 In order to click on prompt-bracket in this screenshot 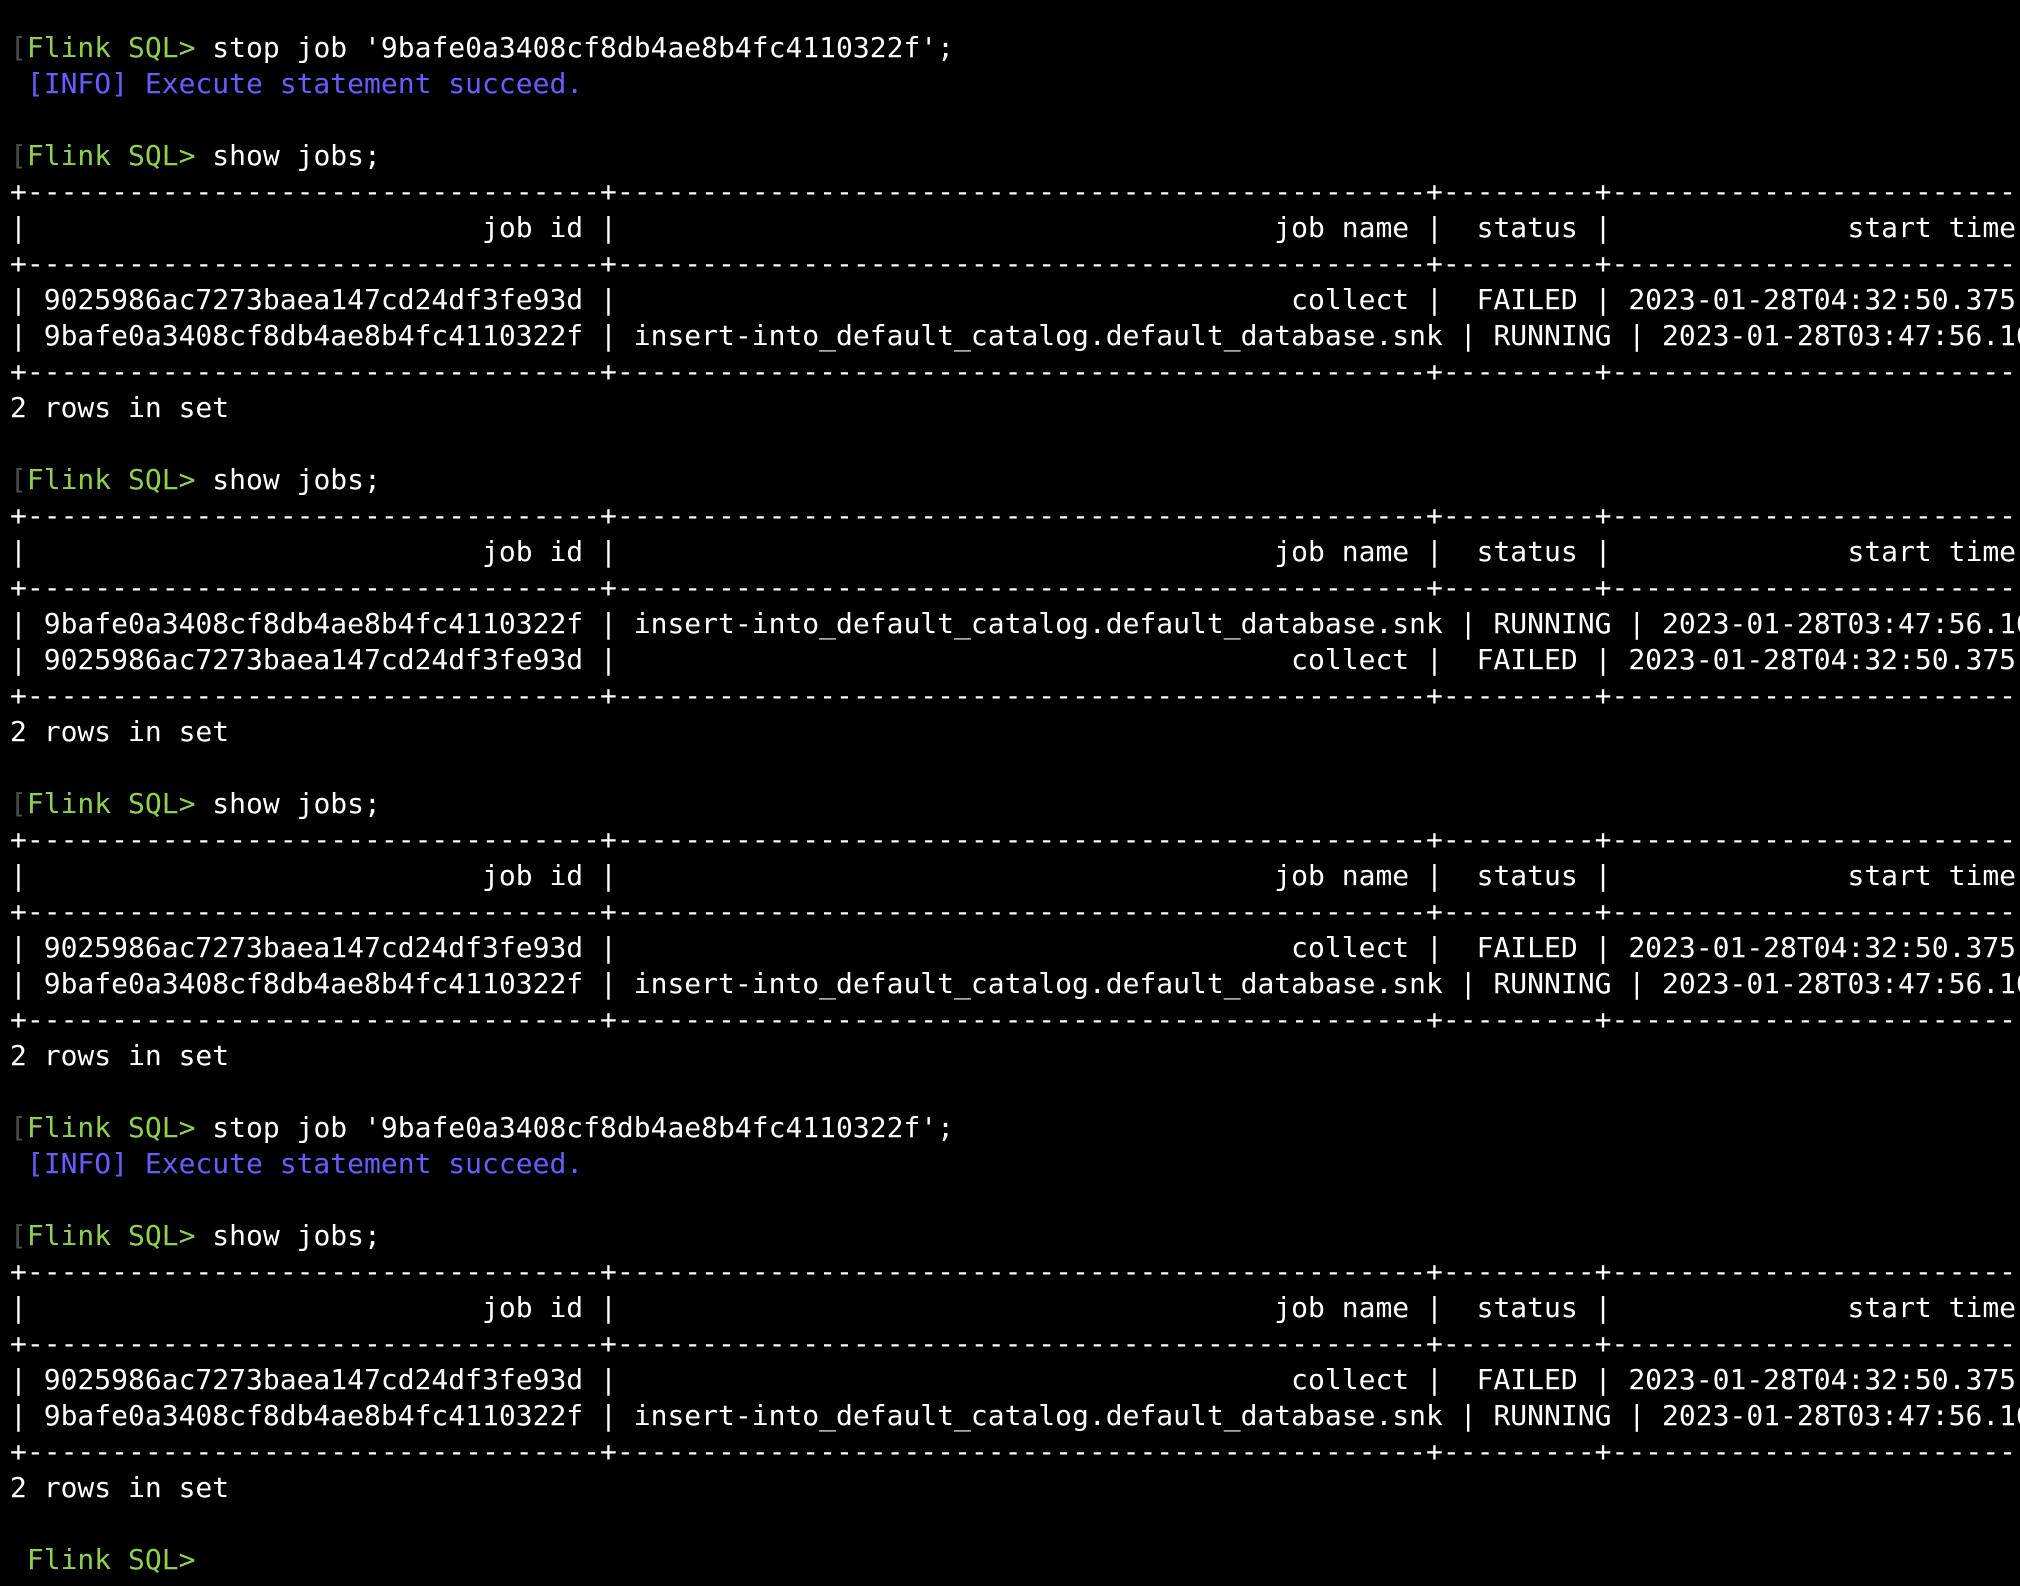, I will do `click(18, 1559)`.